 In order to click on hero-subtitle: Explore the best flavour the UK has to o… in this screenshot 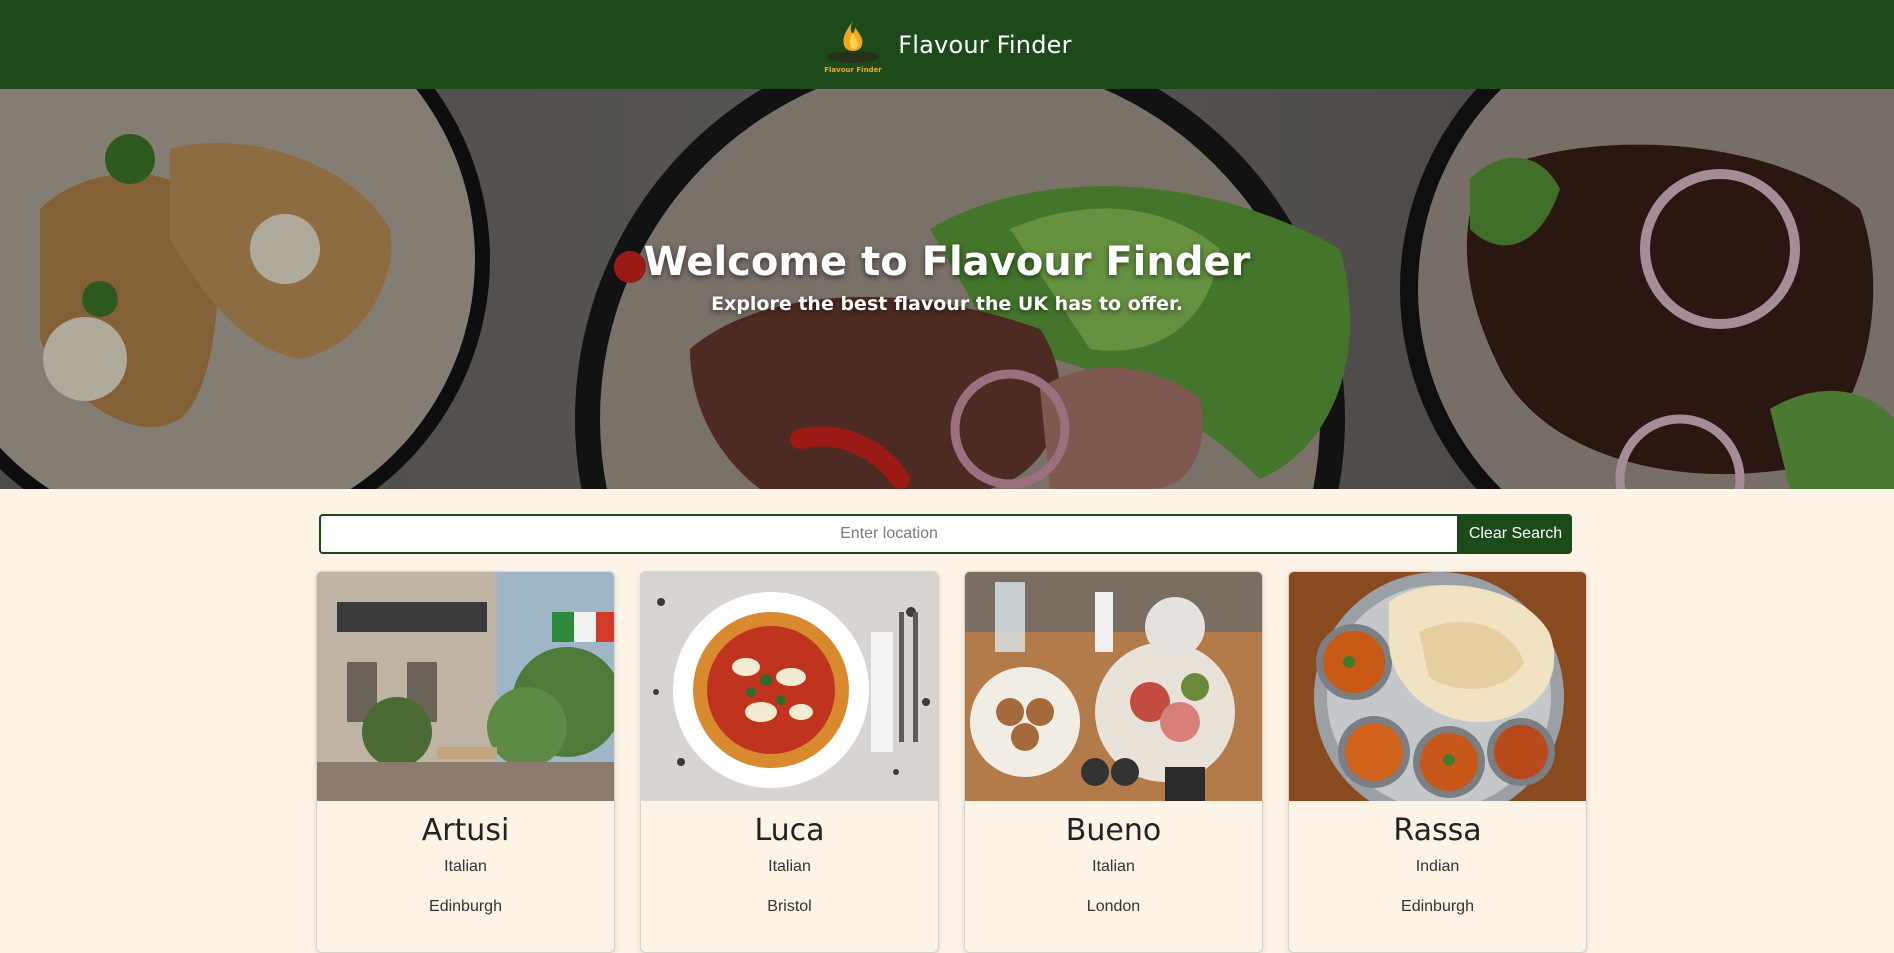, I will do `click(947, 304)`.